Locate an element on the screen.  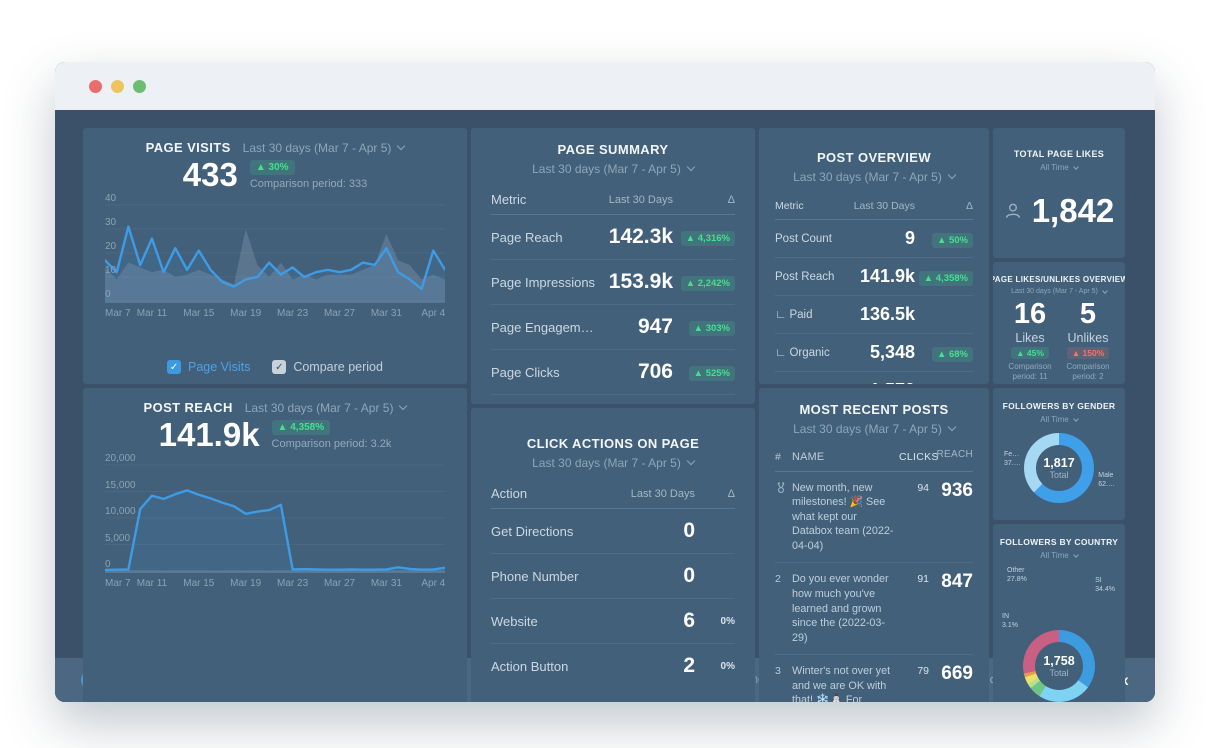
delta-badge: ▲ 4,316% is located at coordinates (707, 238).